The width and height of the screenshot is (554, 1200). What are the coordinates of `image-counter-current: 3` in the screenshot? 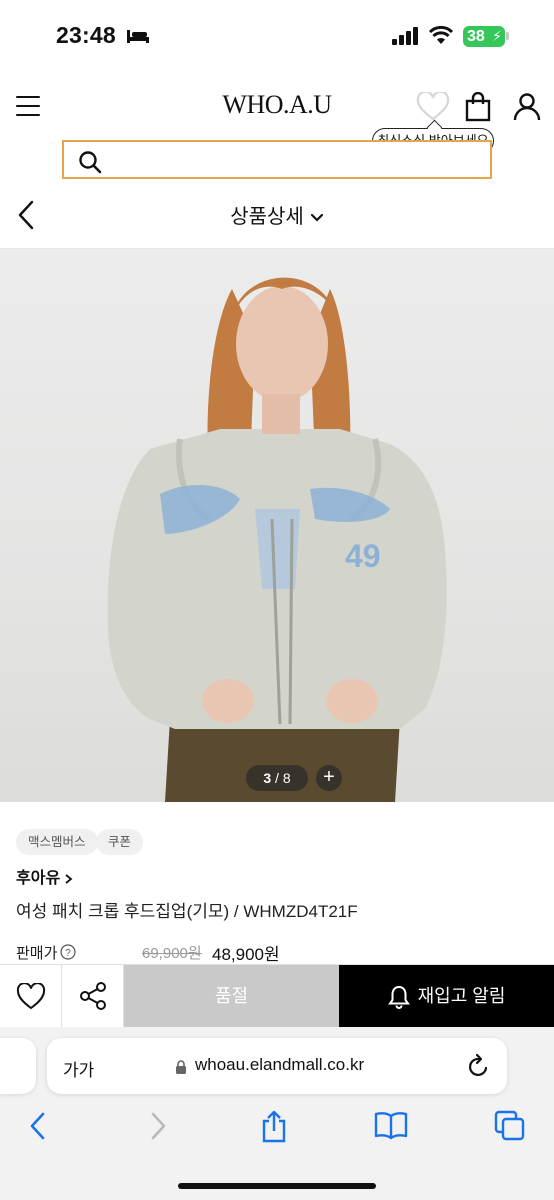 It's located at (267, 778).